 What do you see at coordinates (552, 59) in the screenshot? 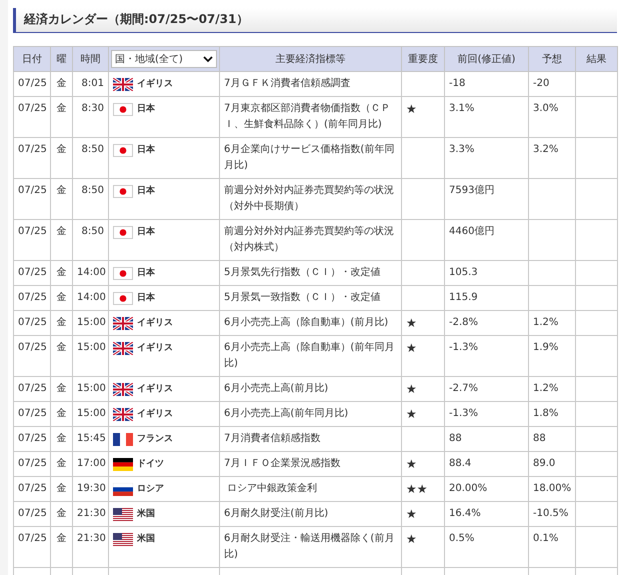
I see `column-header: 予想` at bounding box center [552, 59].